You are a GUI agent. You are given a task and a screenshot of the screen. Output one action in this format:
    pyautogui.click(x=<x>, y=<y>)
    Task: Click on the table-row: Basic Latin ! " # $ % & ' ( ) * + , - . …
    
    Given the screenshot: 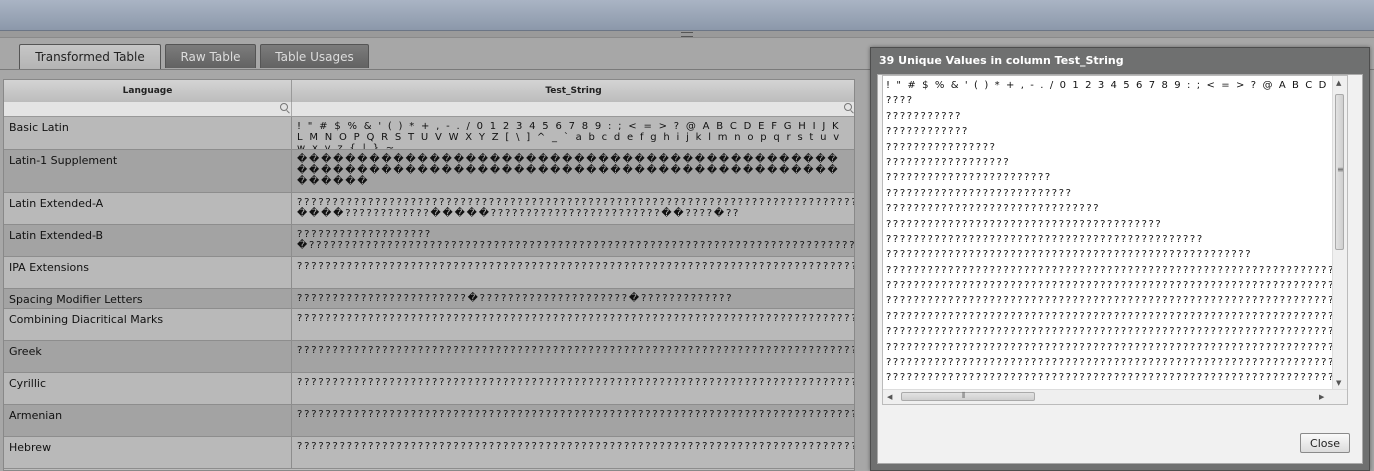 What is the action you would take?
    pyautogui.click(x=429, y=133)
    